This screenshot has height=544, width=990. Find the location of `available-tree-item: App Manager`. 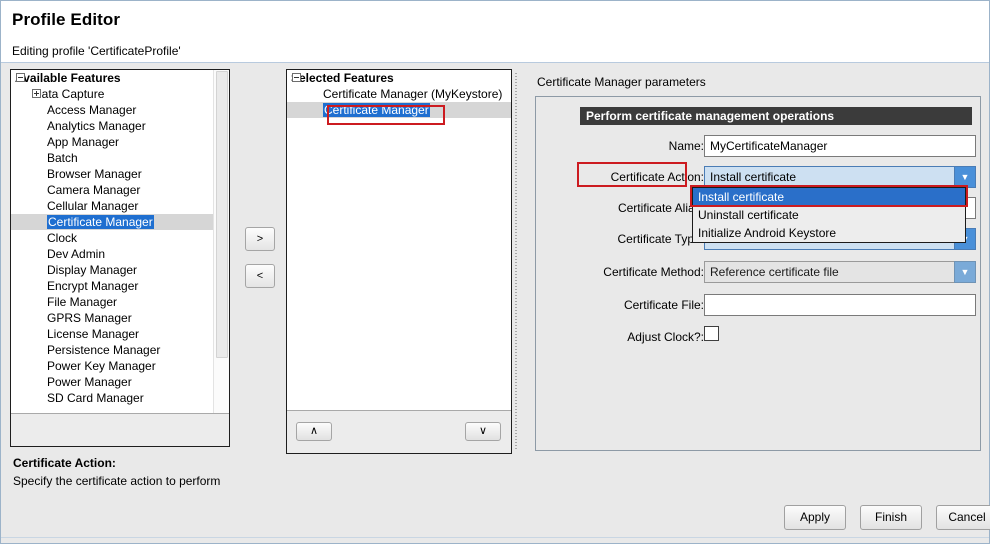

available-tree-item: App Manager is located at coordinates (112, 142).